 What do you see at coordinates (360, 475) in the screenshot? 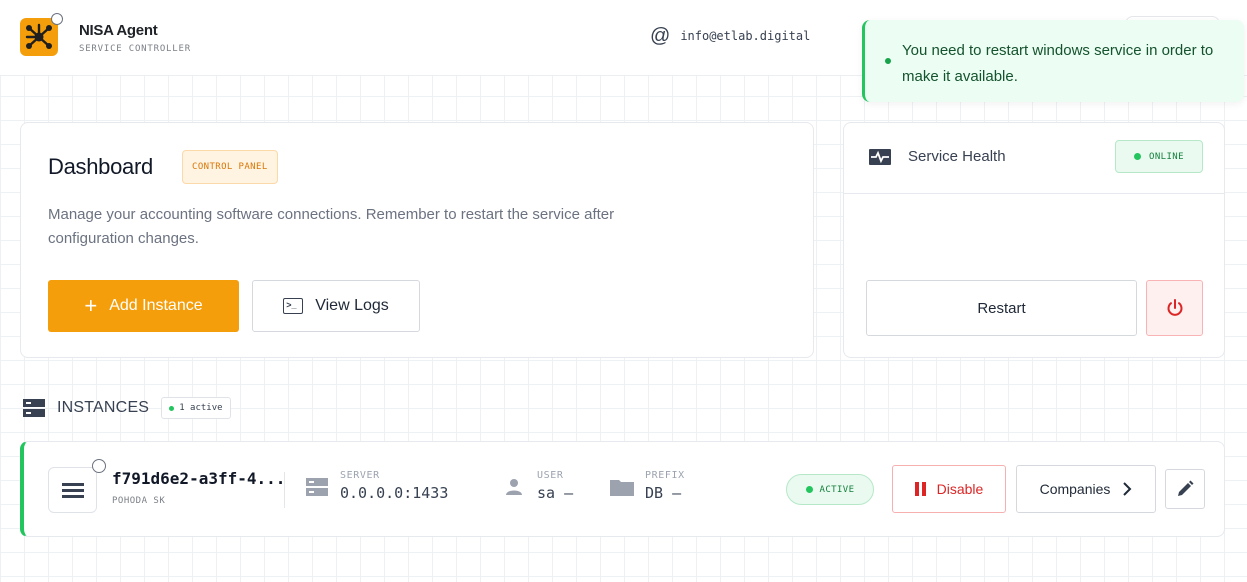
I see `server-label: SERVER` at bounding box center [360, 475].